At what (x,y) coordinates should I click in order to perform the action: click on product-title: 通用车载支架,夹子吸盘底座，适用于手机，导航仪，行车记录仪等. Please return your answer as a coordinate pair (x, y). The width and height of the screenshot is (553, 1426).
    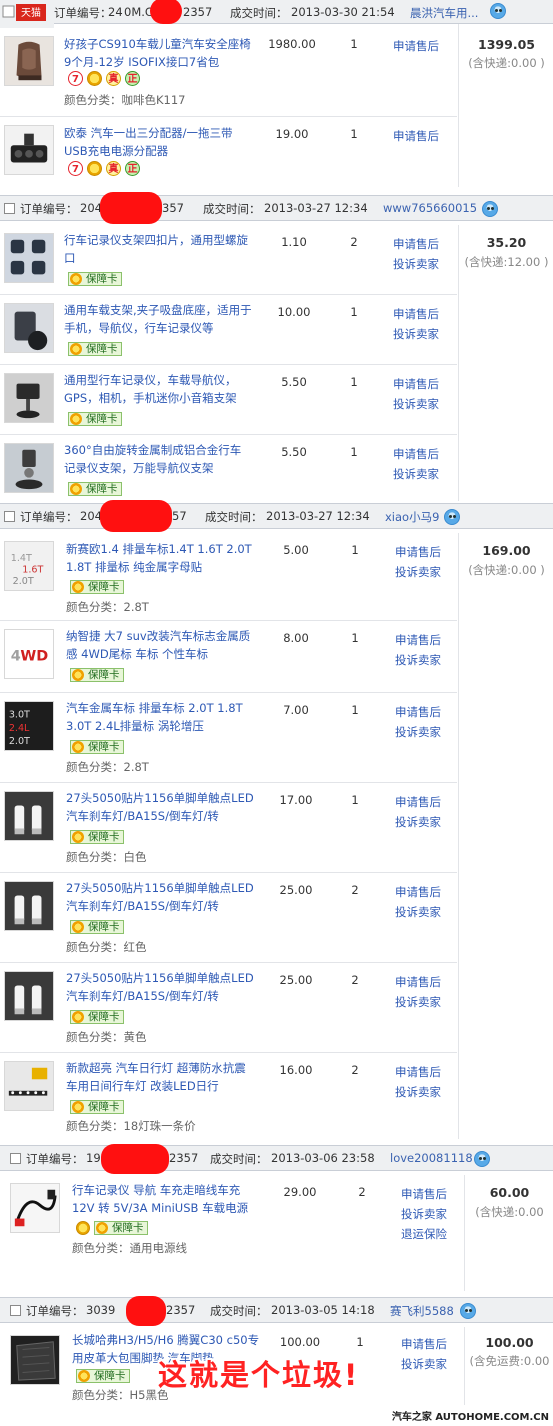
    Looking at the image, I should click on (158, 319).